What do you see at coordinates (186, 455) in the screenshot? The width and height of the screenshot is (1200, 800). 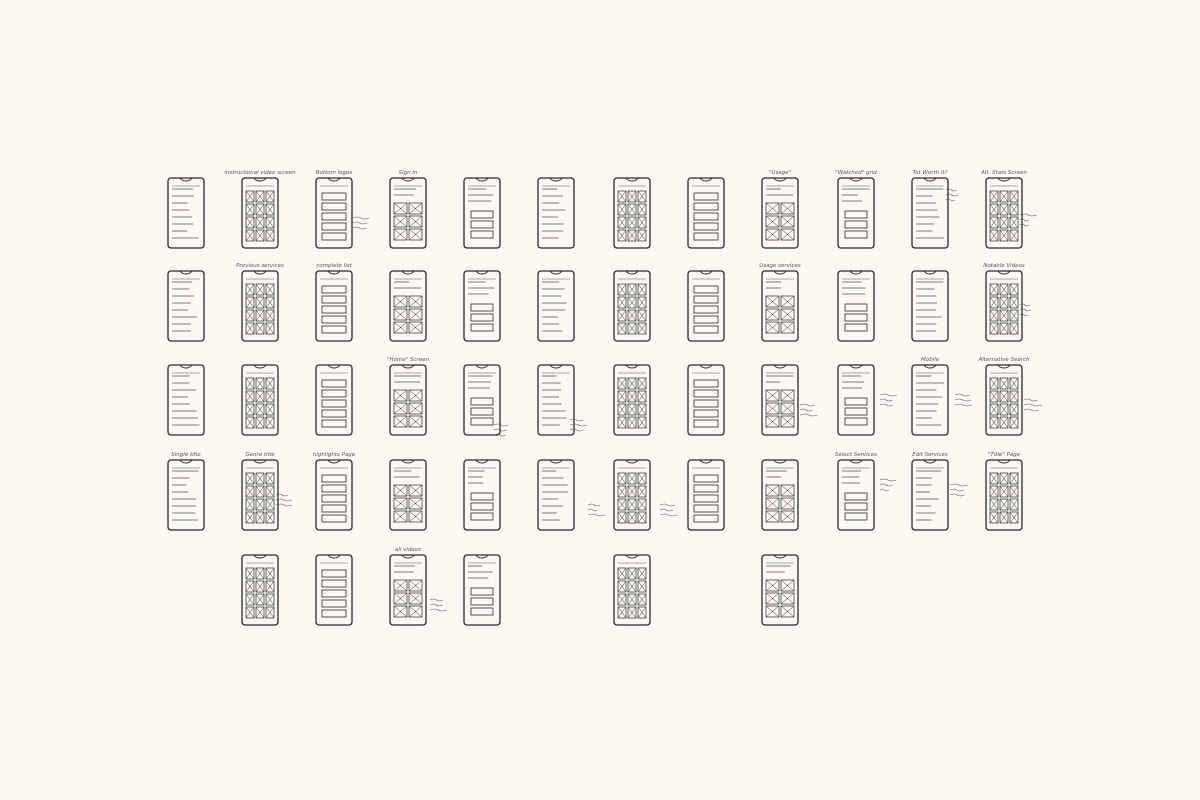 I see `note-label: Single title` at bounding box center [186, 455].